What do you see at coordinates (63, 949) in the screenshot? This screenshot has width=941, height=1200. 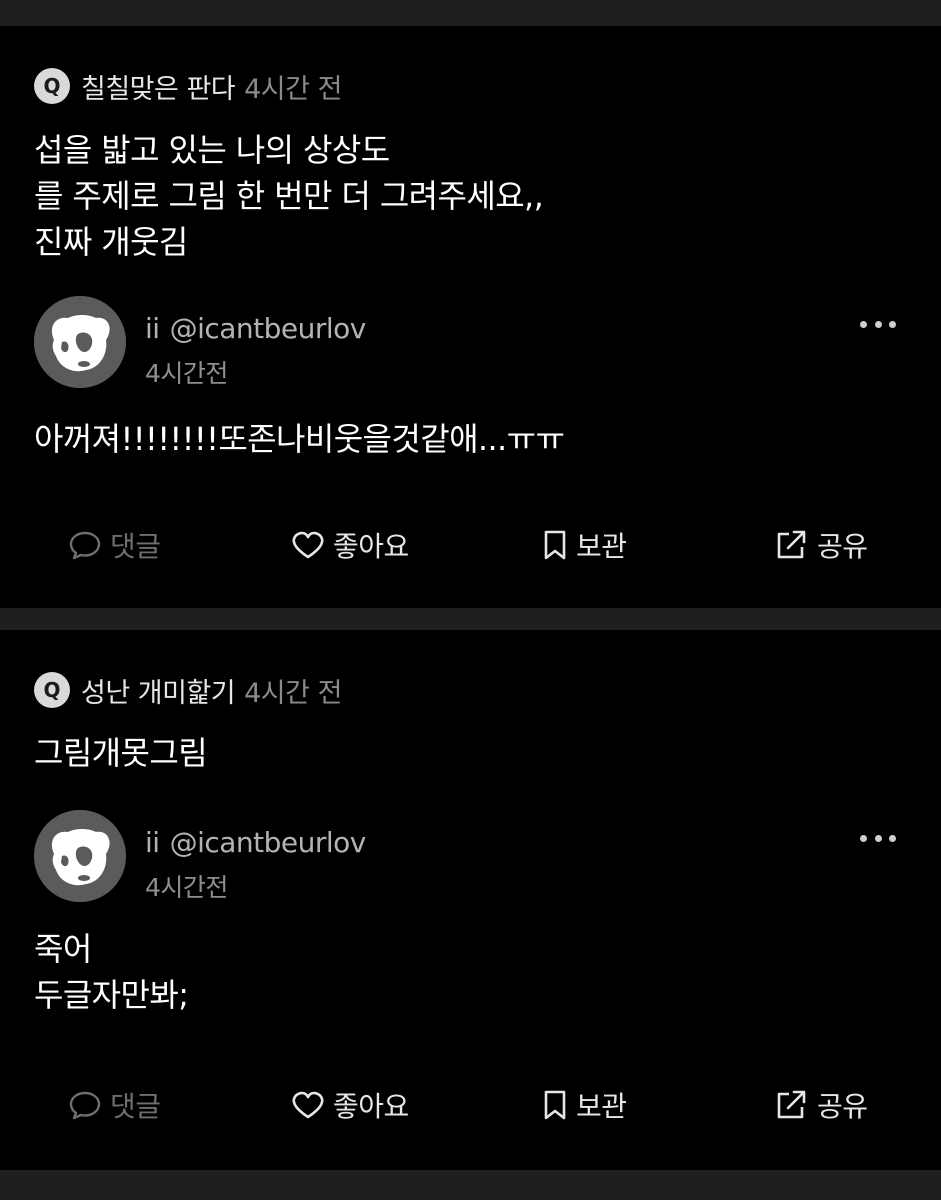 I see `answer-line: 죽어` at bounding box center [63, 949].